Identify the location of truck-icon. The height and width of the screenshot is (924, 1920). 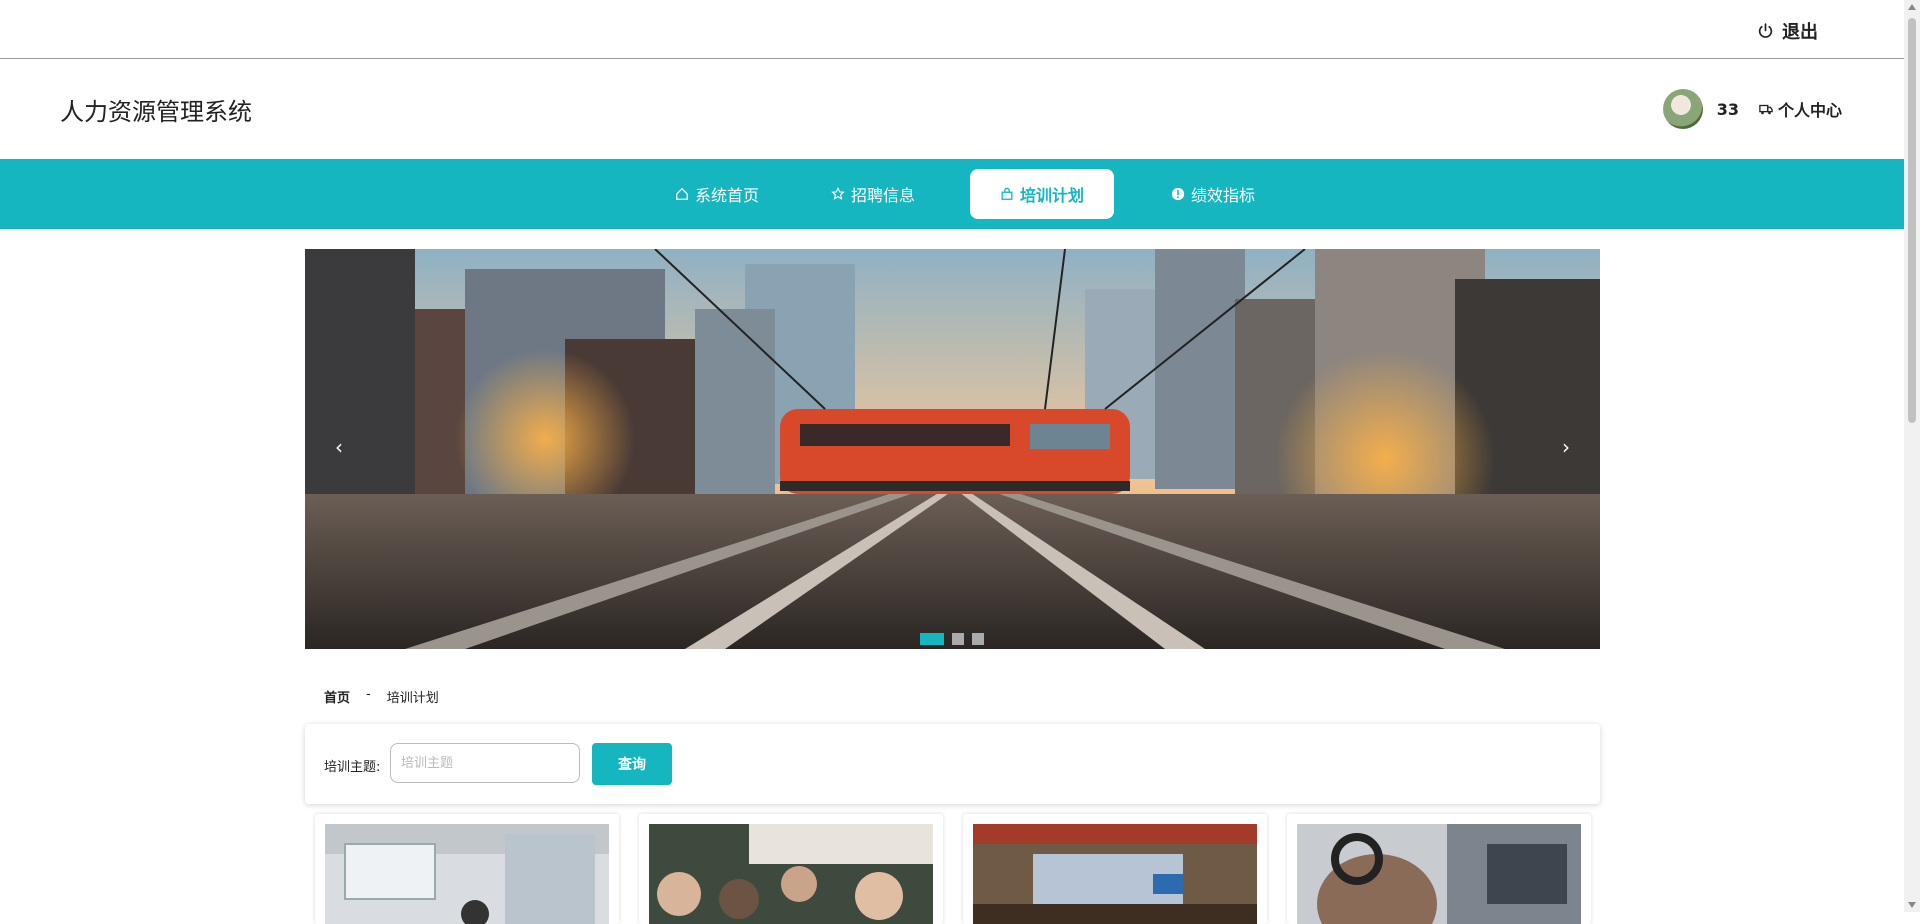
(1766, 109).